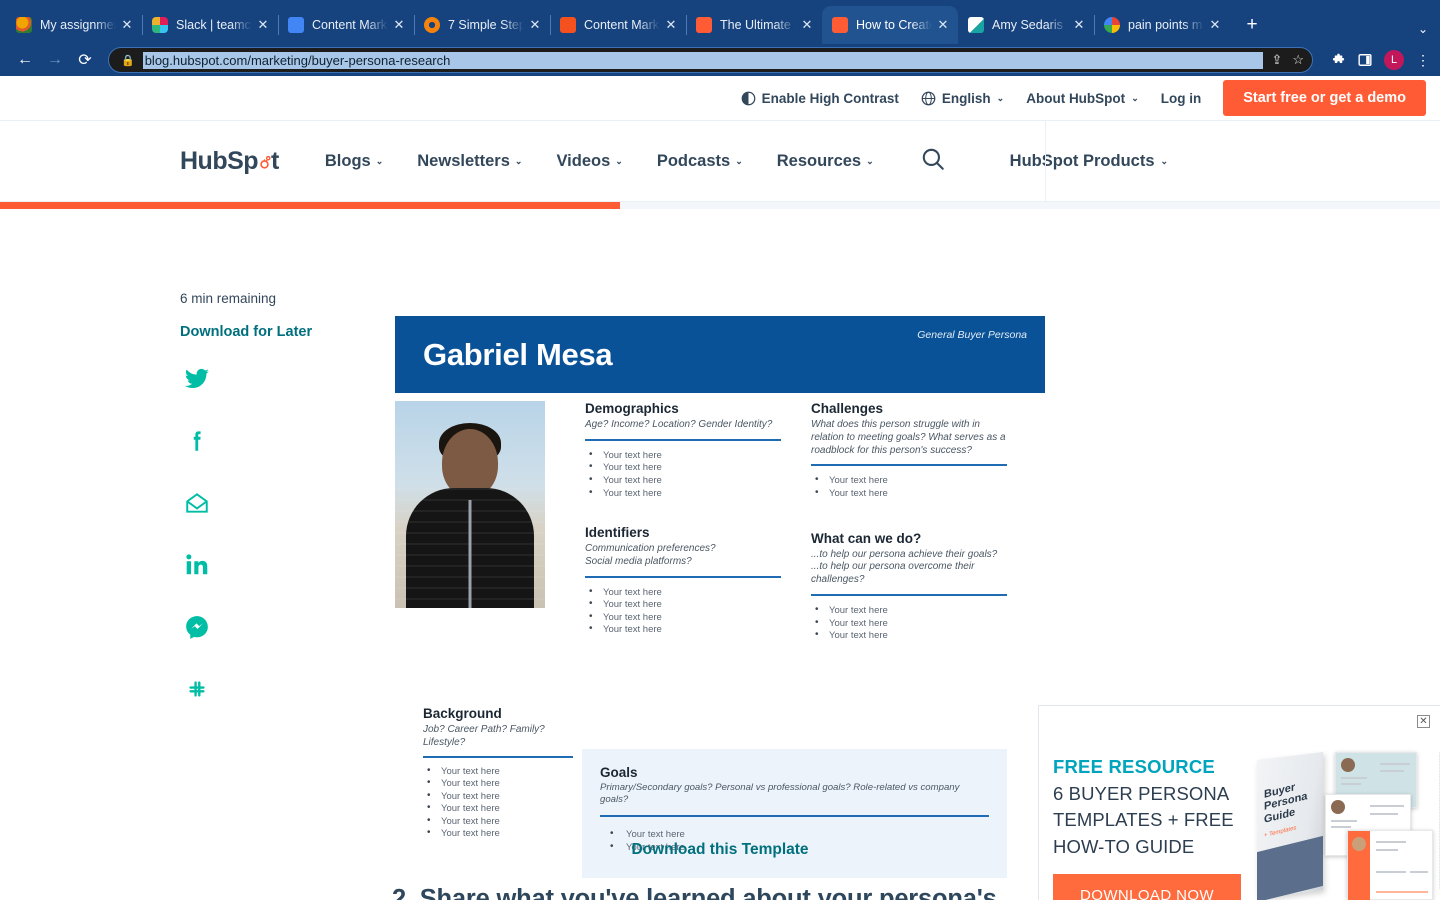 The image size is (1440, 900). Describe the element at coordinates (470, 463) in the screenshot. I see `photo-head` at that location.